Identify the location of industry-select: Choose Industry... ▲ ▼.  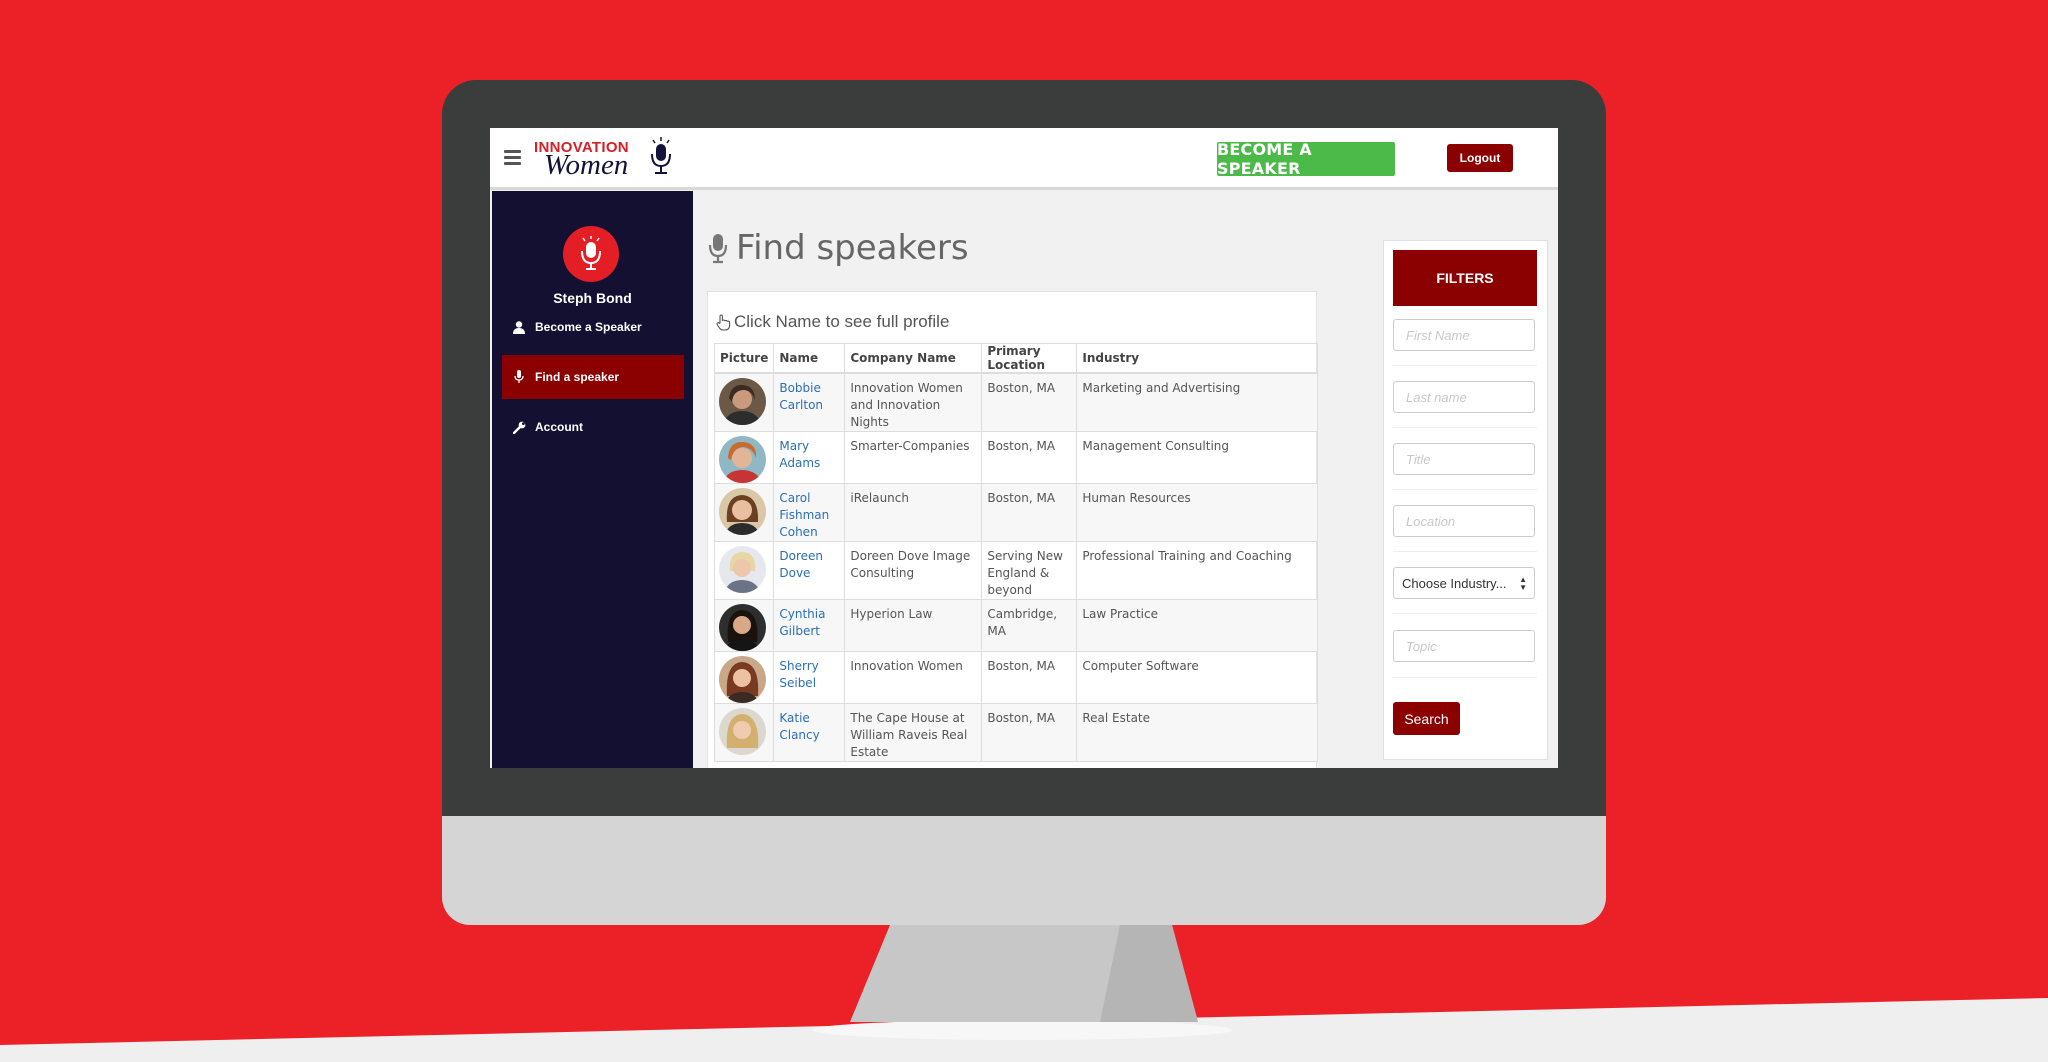
(1464, 583).